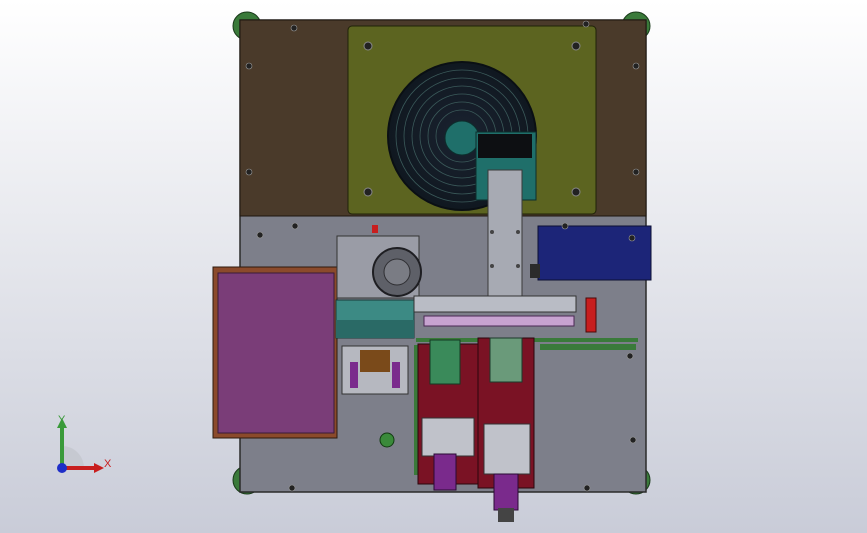 This screenshot has height=533, width=867. I want to click on rail-carriage, so click(499, 321).